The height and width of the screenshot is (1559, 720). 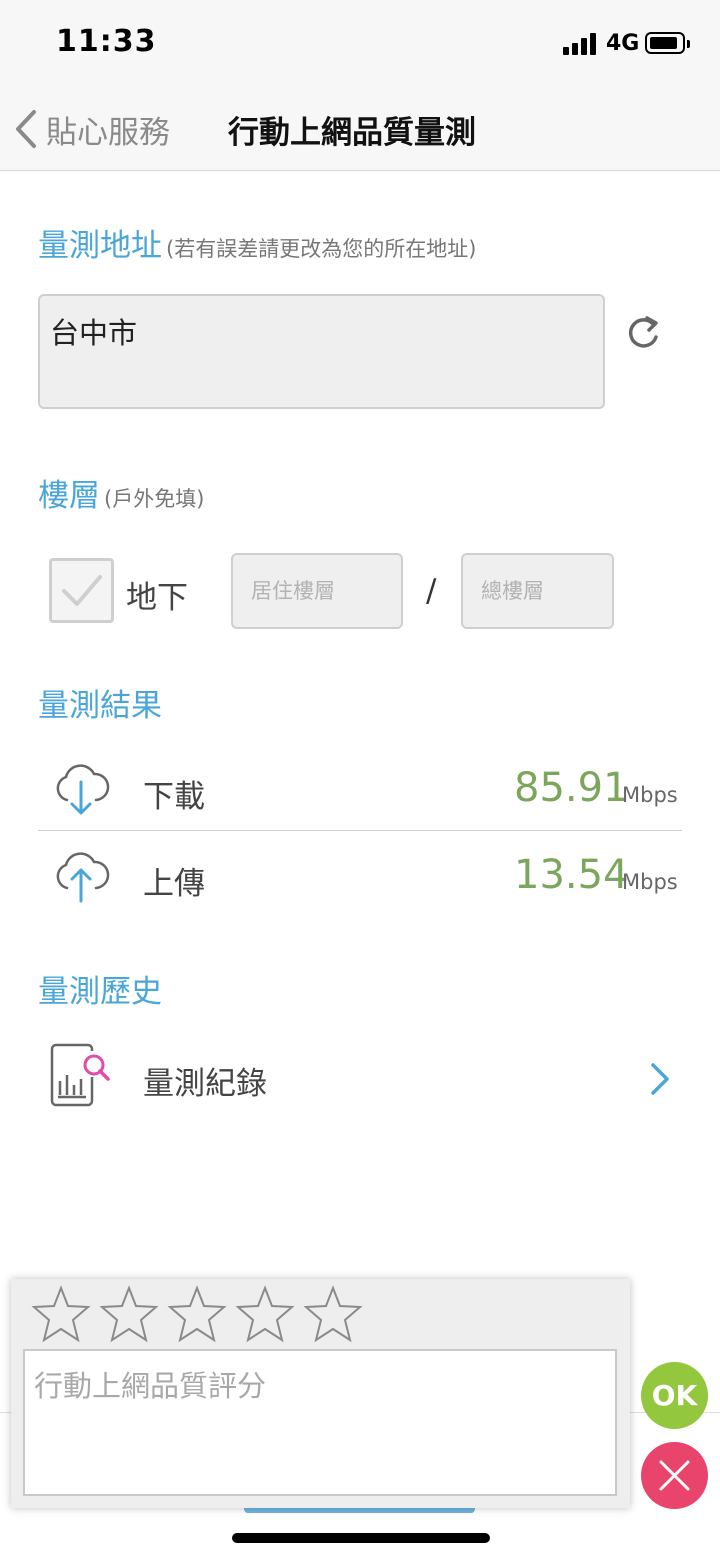 I want to click on floor-section-title: 樓層 (戶外免填), so click(x=121, y=492).